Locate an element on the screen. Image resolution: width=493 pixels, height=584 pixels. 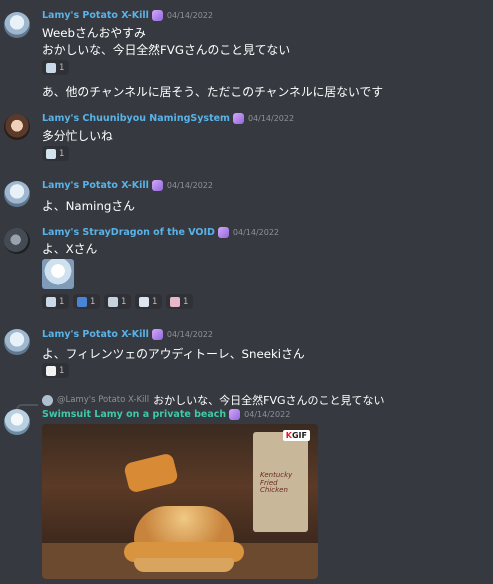
reply-username: @Lamy's Potato X-Kill is located at coordinates (103, 400).